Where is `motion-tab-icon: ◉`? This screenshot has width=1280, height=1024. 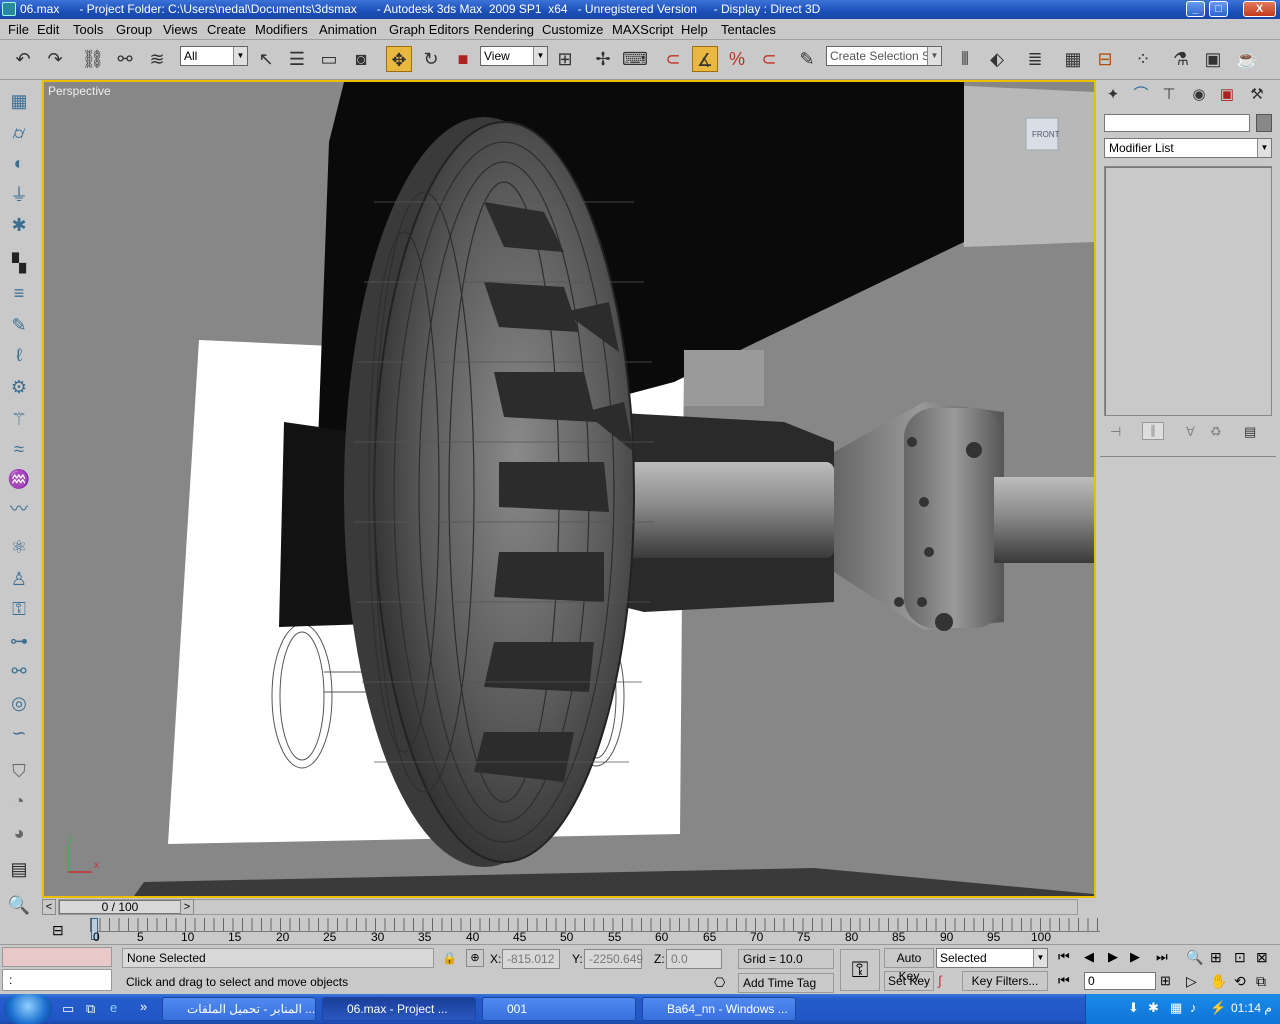 motion-tab-icon: ◉ is located at coordinates (1199, 95).